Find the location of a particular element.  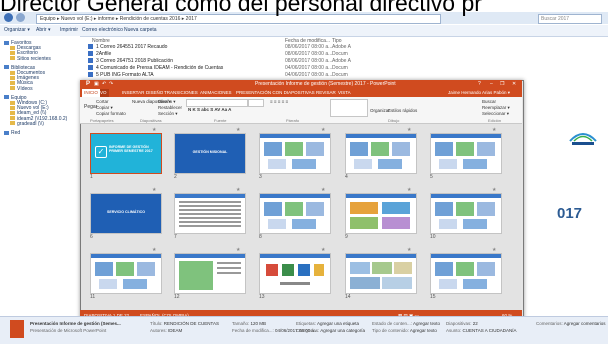

group-icon is located at coordinates (6, 97).